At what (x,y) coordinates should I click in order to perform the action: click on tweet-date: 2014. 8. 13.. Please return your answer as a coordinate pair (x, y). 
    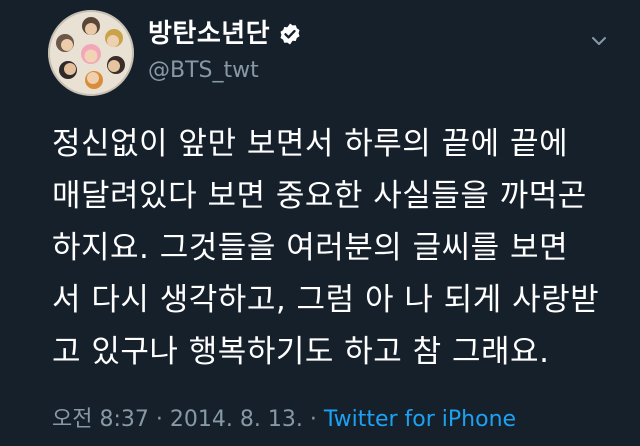
    Looking at the image, I should click on (236, 419).